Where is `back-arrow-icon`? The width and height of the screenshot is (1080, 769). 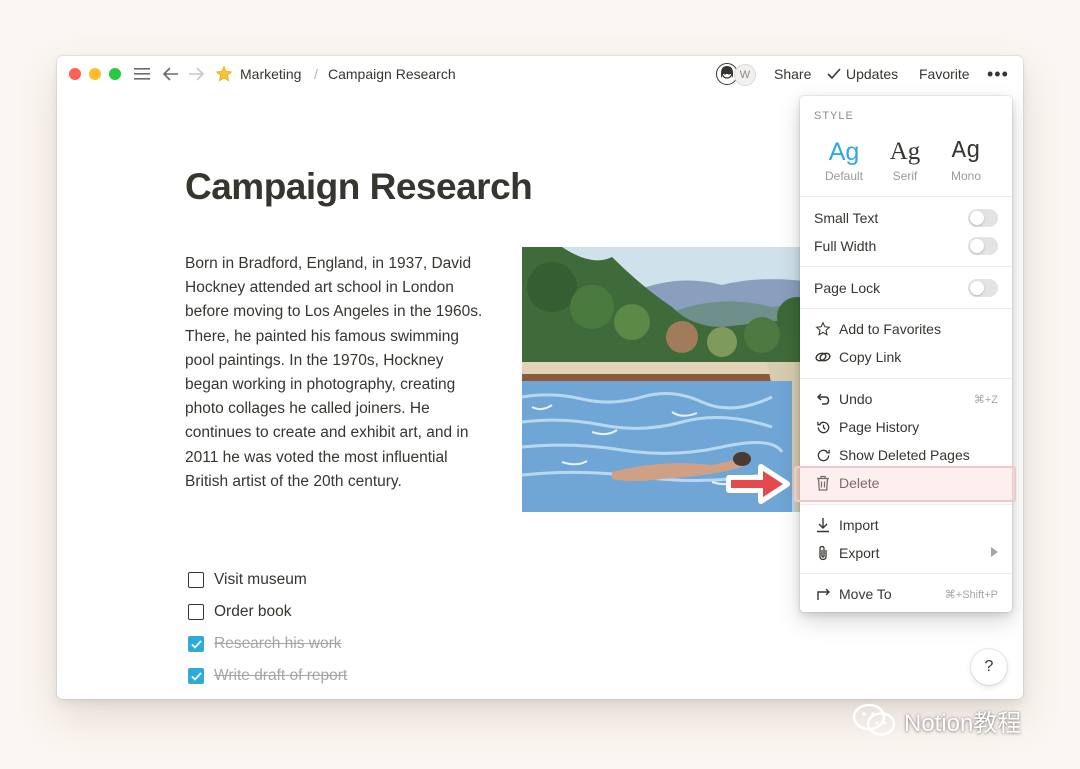 back-arrow-icon is located at coordinates (171, 74).